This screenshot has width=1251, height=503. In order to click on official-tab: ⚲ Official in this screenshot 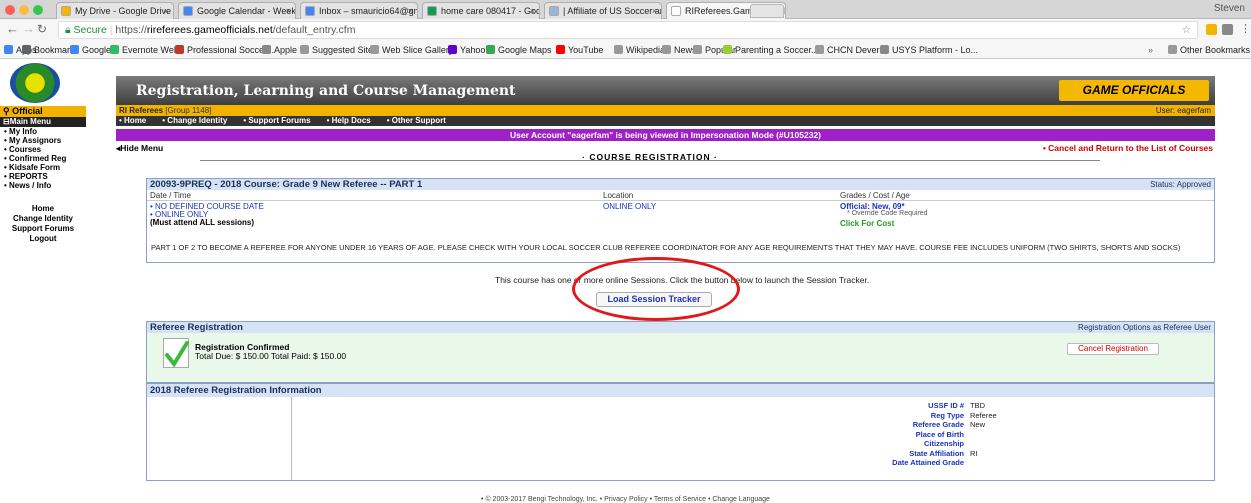, I will do `click(43, 111)`.